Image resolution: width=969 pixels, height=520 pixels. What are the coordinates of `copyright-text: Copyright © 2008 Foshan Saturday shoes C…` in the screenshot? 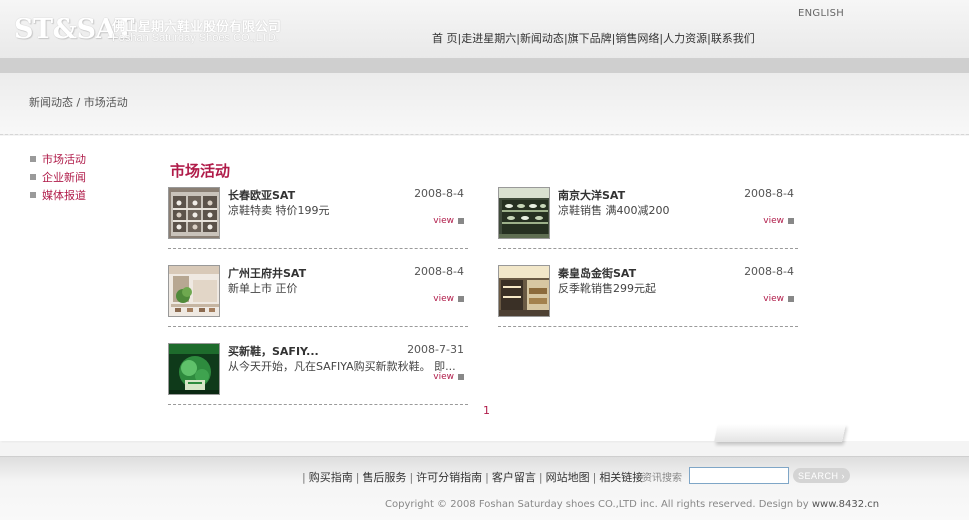 It's located at (597, 504).